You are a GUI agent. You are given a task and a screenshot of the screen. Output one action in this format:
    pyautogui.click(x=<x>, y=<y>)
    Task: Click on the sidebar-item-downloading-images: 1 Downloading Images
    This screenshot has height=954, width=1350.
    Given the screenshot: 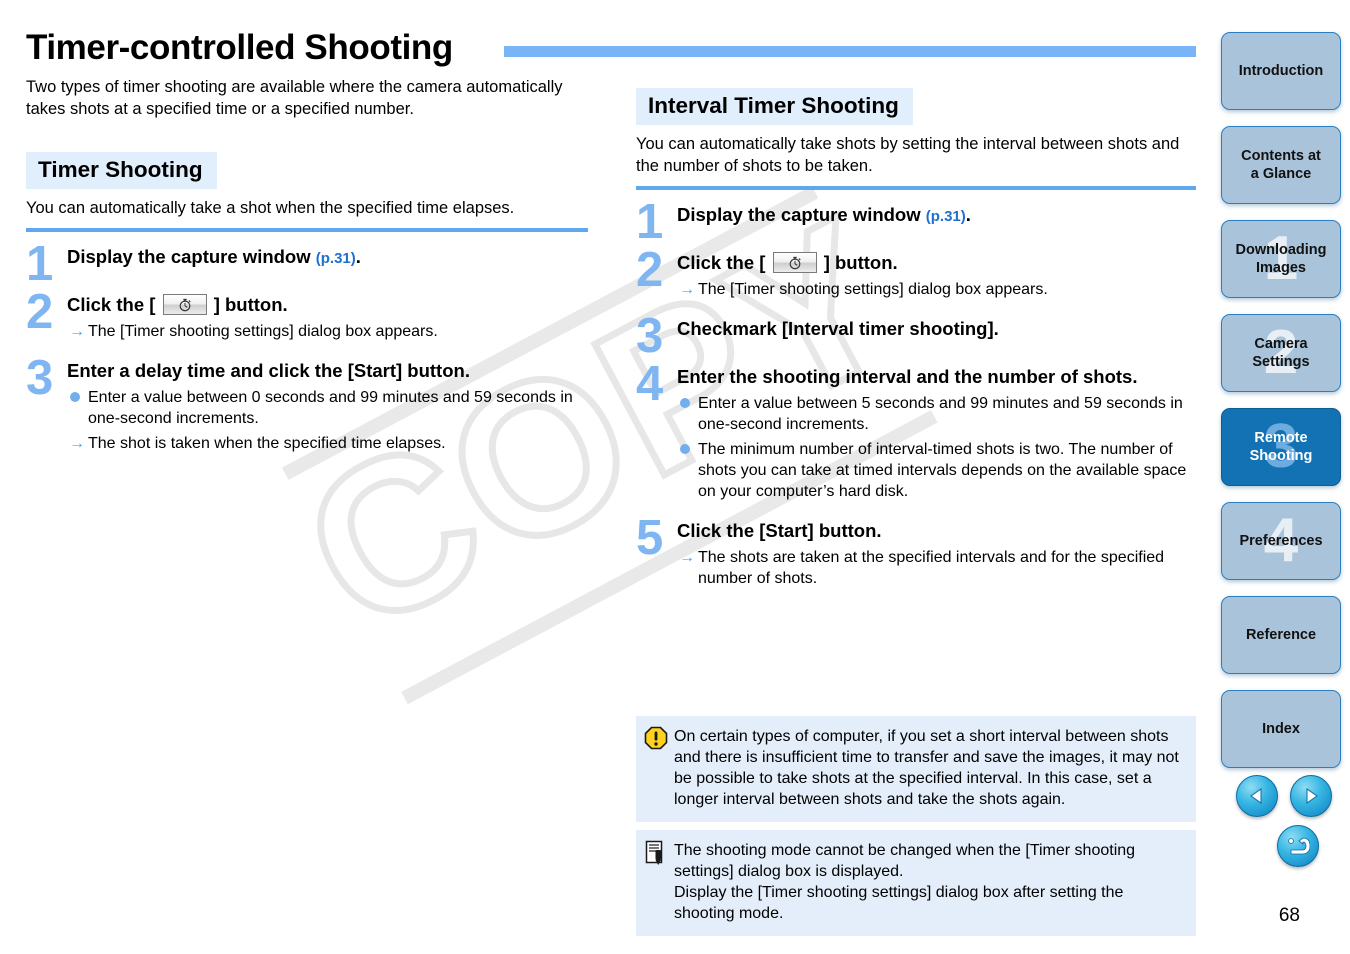 What is the action you would take?
    pyautogui.click(x=1281, y=259)
    